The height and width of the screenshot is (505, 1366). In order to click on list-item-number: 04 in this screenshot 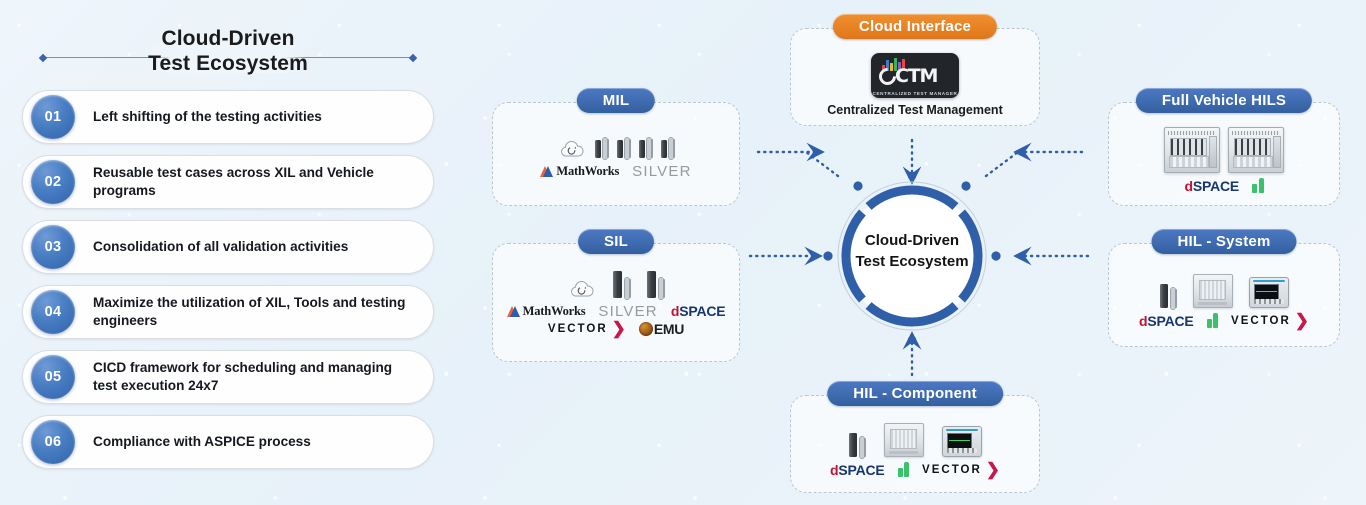, I will do `click(53, 312)`.